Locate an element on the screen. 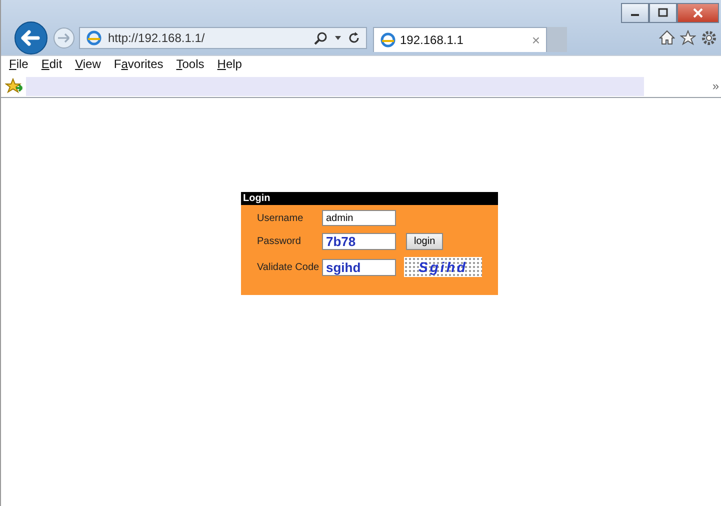  menu-item: View is located at coordinates (88, 66).